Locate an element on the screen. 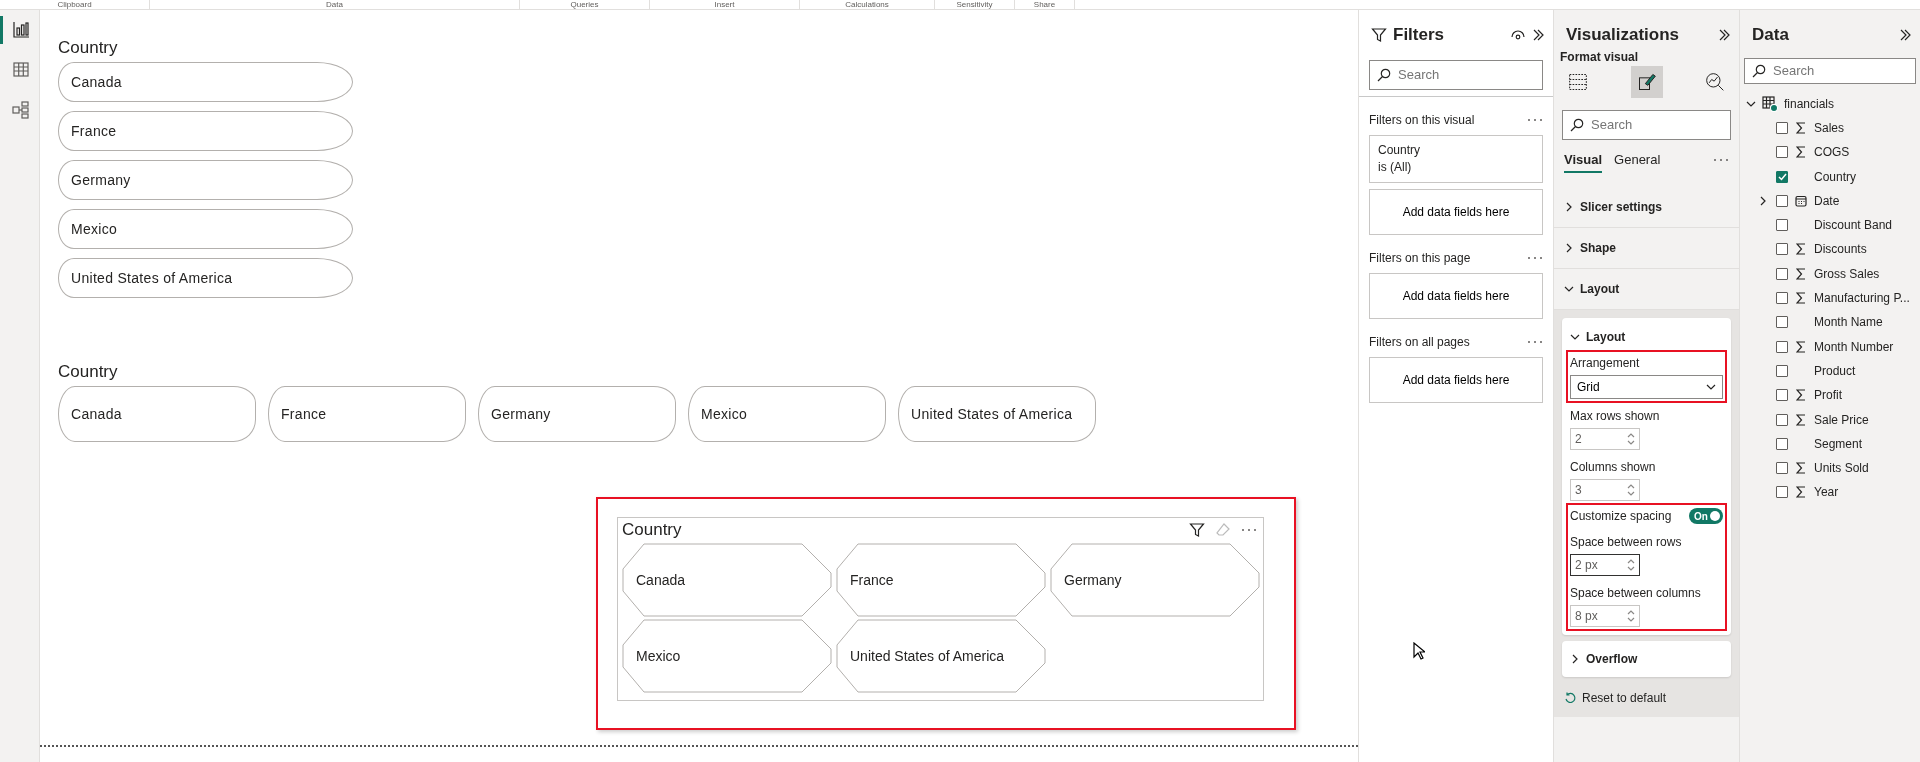  number-field: 8 px is located at coordinates (1605, 616).